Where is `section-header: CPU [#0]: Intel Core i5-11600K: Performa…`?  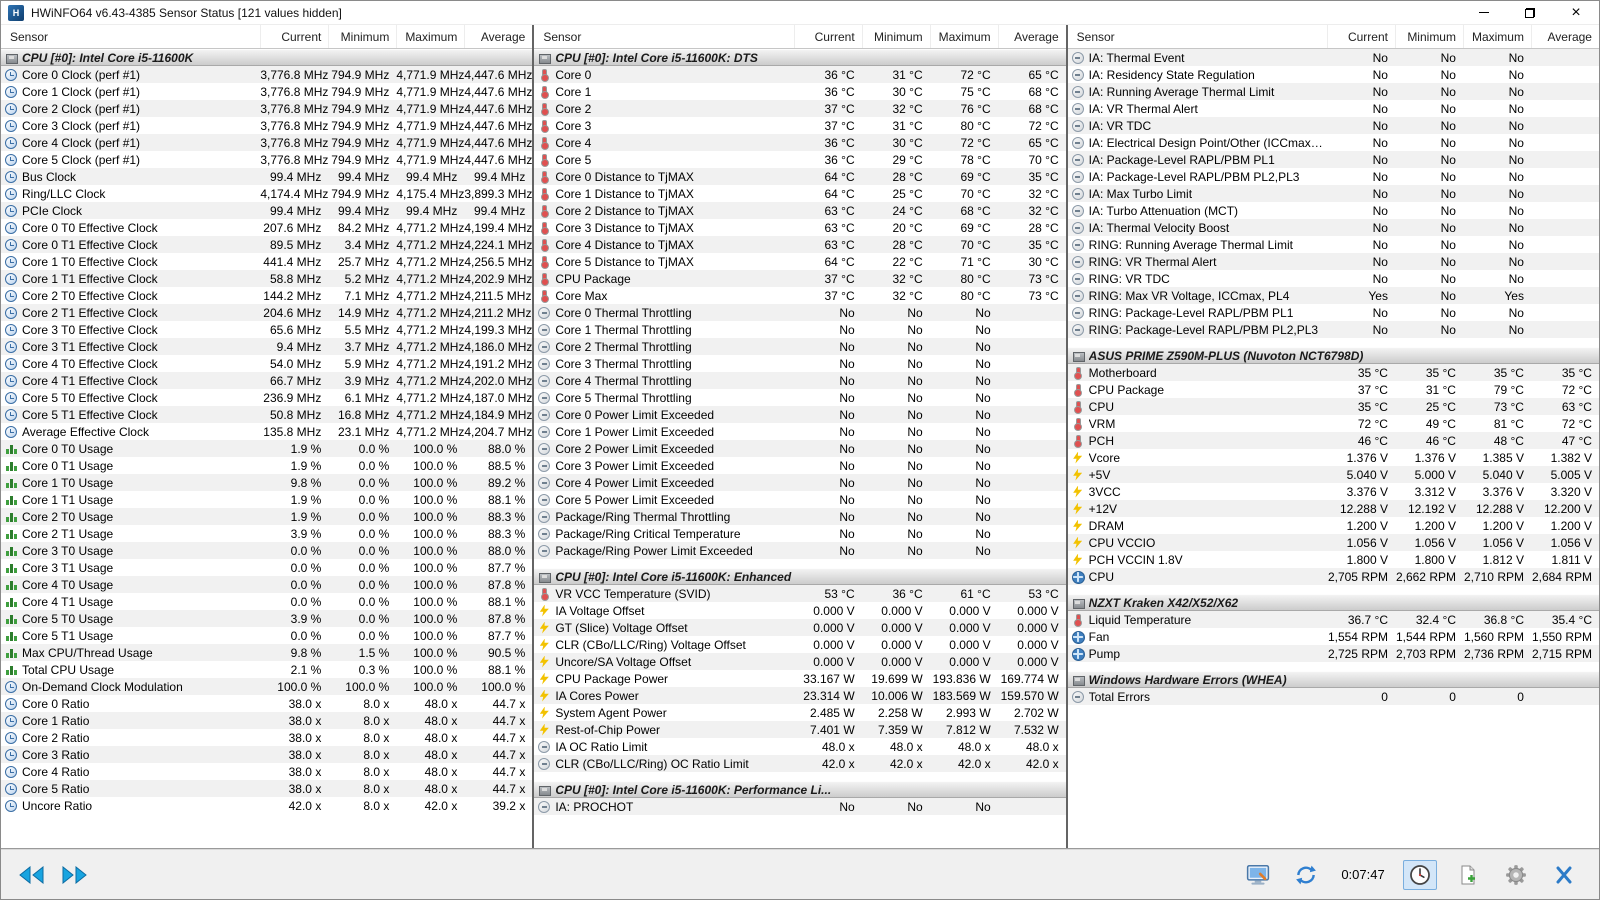 section-header: CPU [#0]: Intel Core i5-11600K: Performa… is located at coordinates (800, 789).